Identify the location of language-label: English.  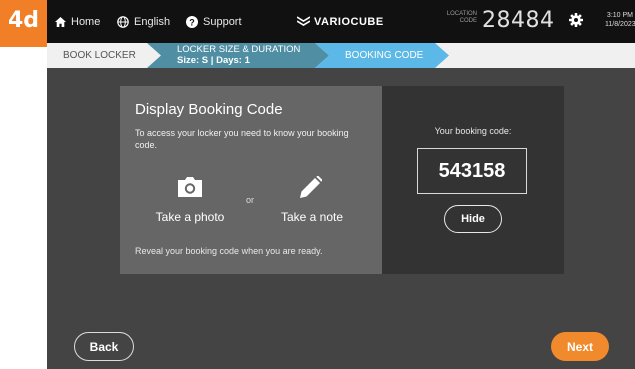
(152, 21).